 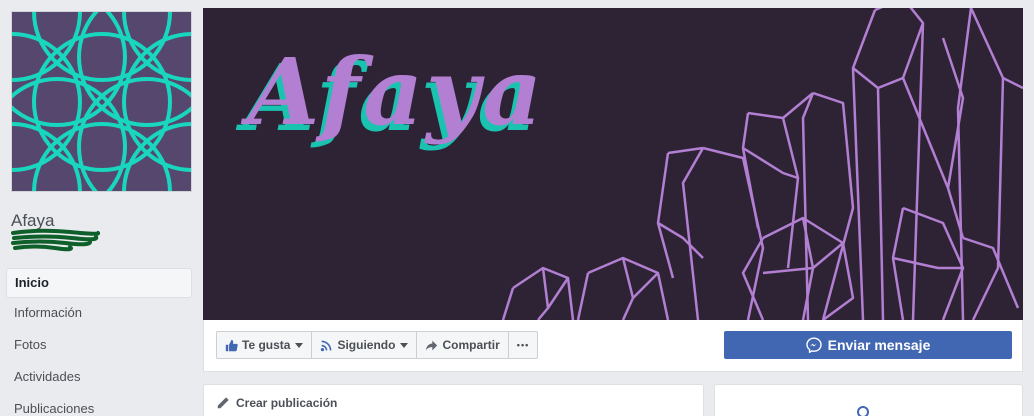 I want to click on more-button: •••, so click(x=523, y=345).